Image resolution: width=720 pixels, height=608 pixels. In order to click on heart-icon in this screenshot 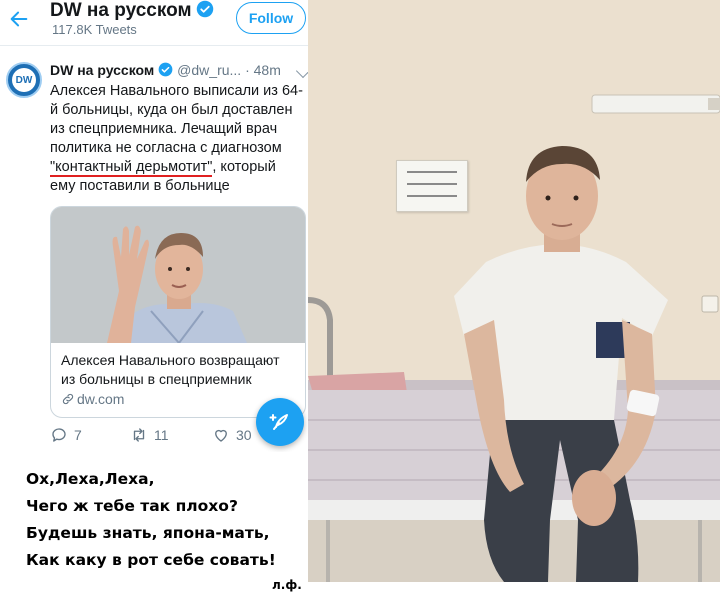, I will do `click(221, 435)`.